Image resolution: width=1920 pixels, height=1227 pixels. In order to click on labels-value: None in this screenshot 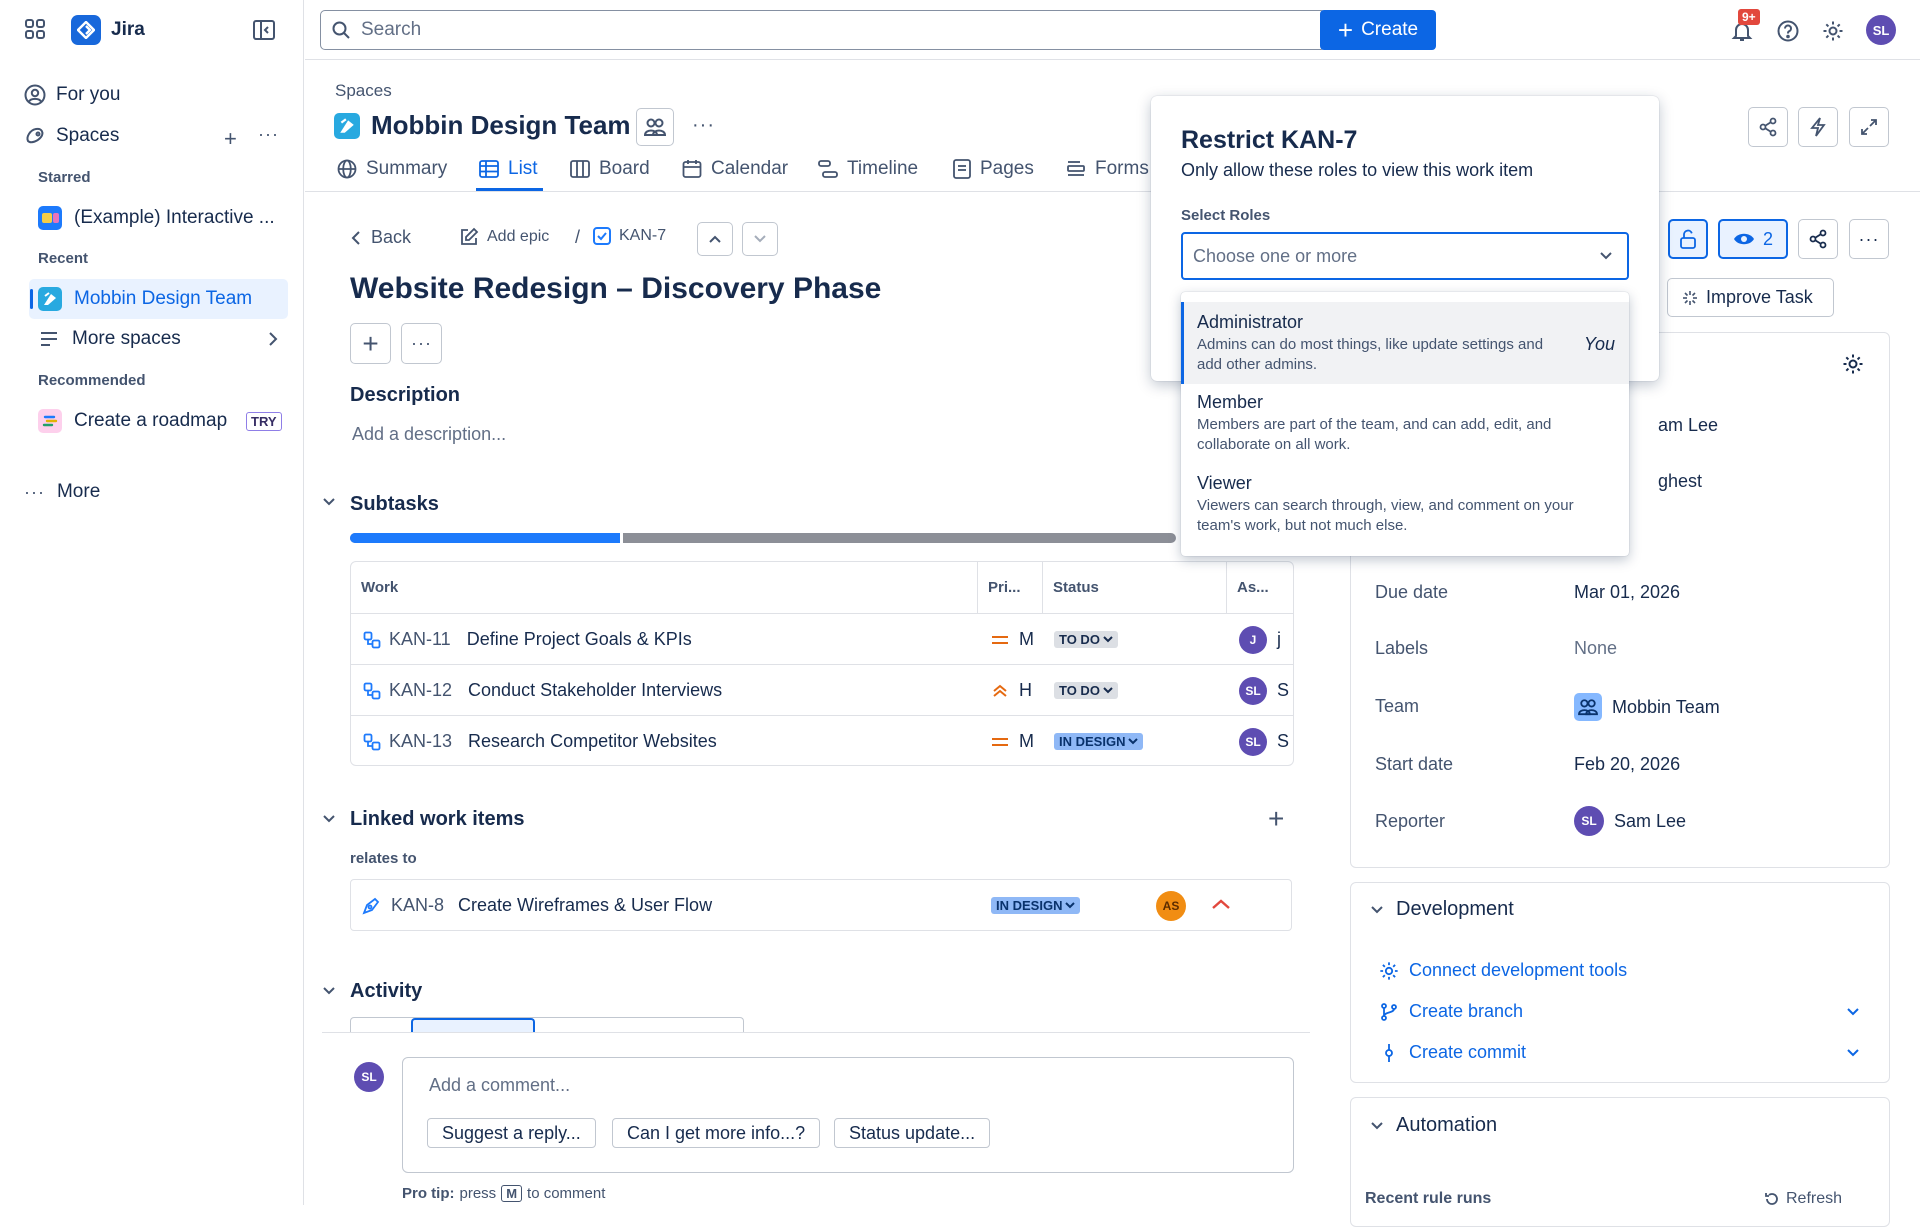, I will do `click(1595, 648)`.